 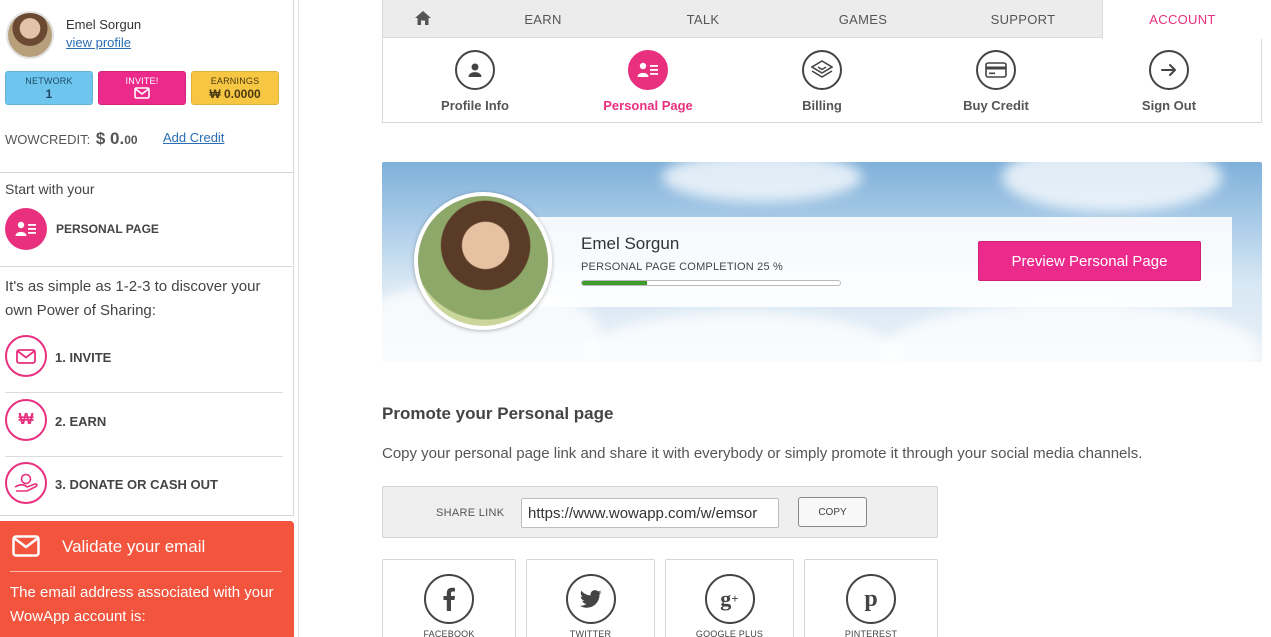 I want to click on step-label: 2. EARN, so click(x=81, y=421).